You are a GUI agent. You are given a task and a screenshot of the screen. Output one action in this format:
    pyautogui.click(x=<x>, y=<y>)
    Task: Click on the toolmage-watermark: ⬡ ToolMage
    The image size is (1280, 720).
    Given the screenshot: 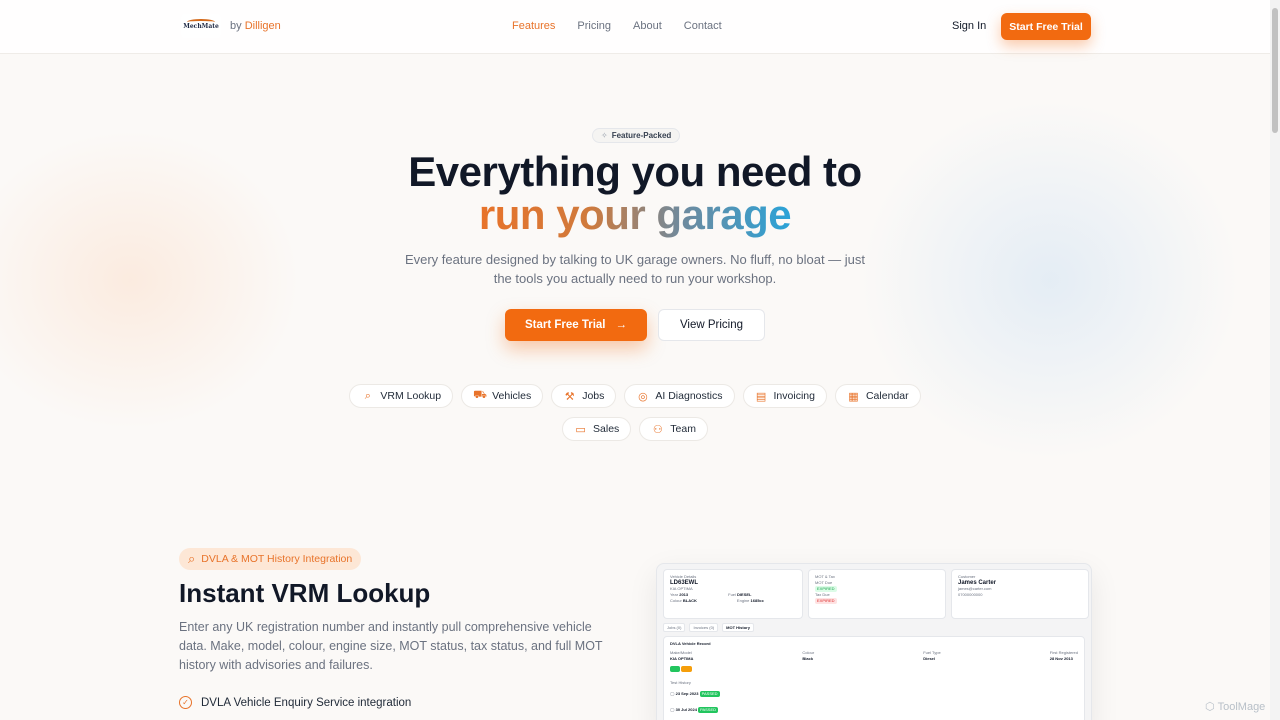 What is the action you would take?
    pyautogui.click(x=1235, y=707)
    